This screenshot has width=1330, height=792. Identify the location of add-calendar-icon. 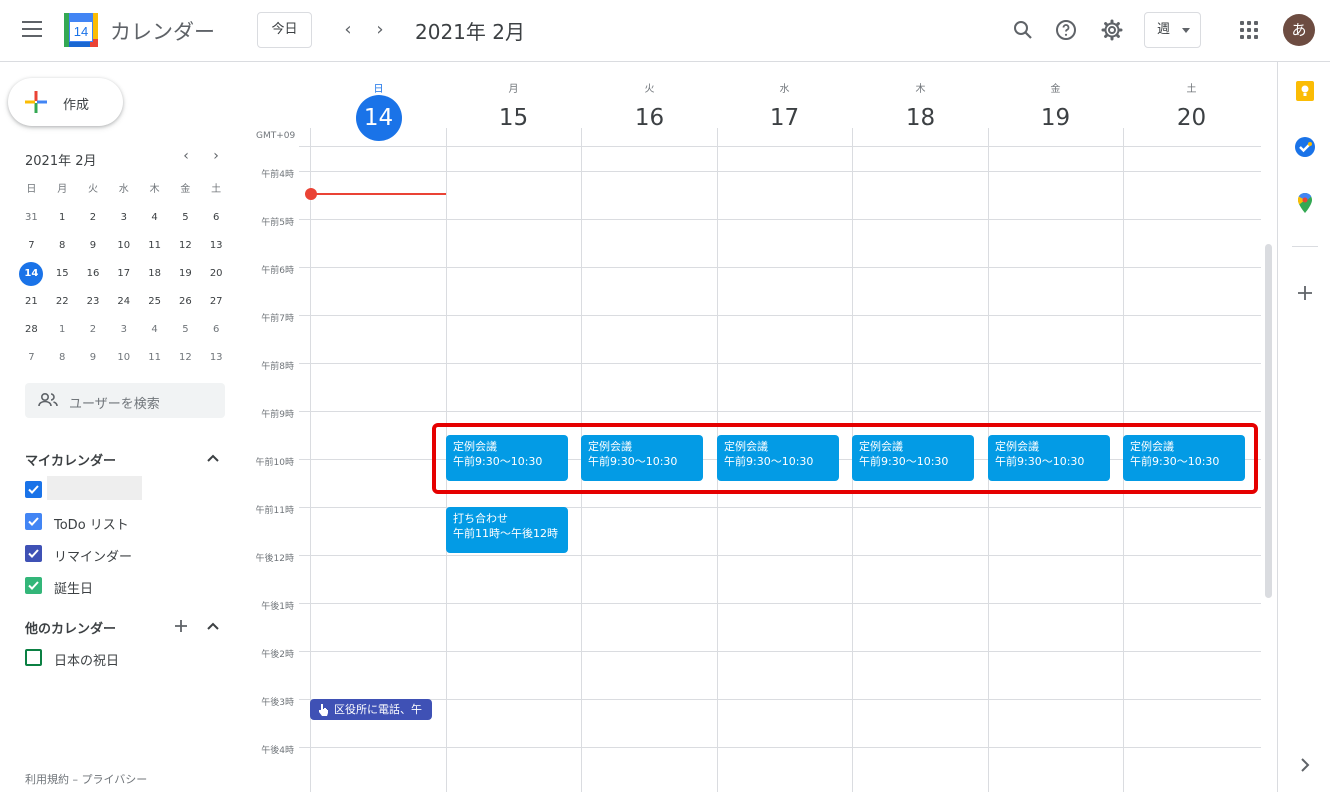
(181, 626).